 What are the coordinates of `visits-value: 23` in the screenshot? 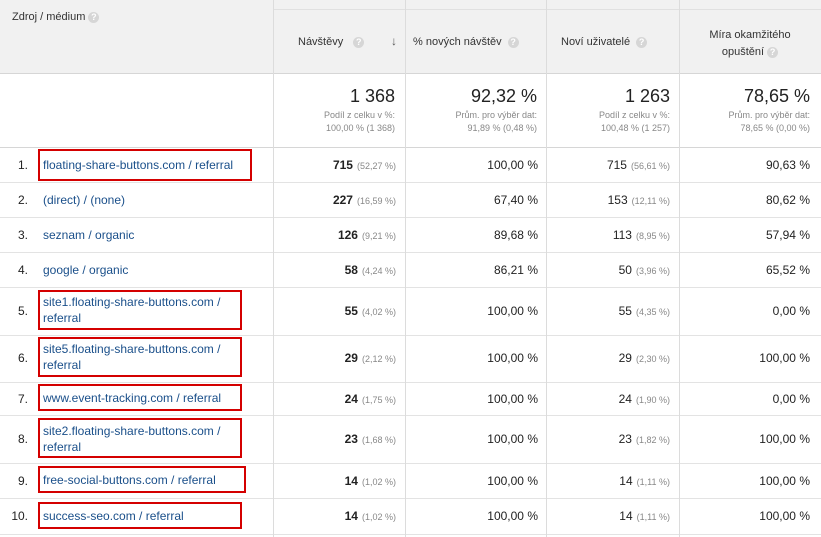 It's located at (351, 439).